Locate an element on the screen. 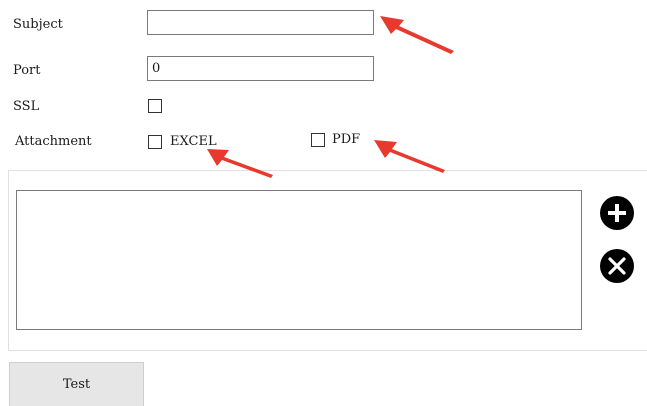 The image size is (647, 406). plus-circle-icon is located at coordinates (617, 213).